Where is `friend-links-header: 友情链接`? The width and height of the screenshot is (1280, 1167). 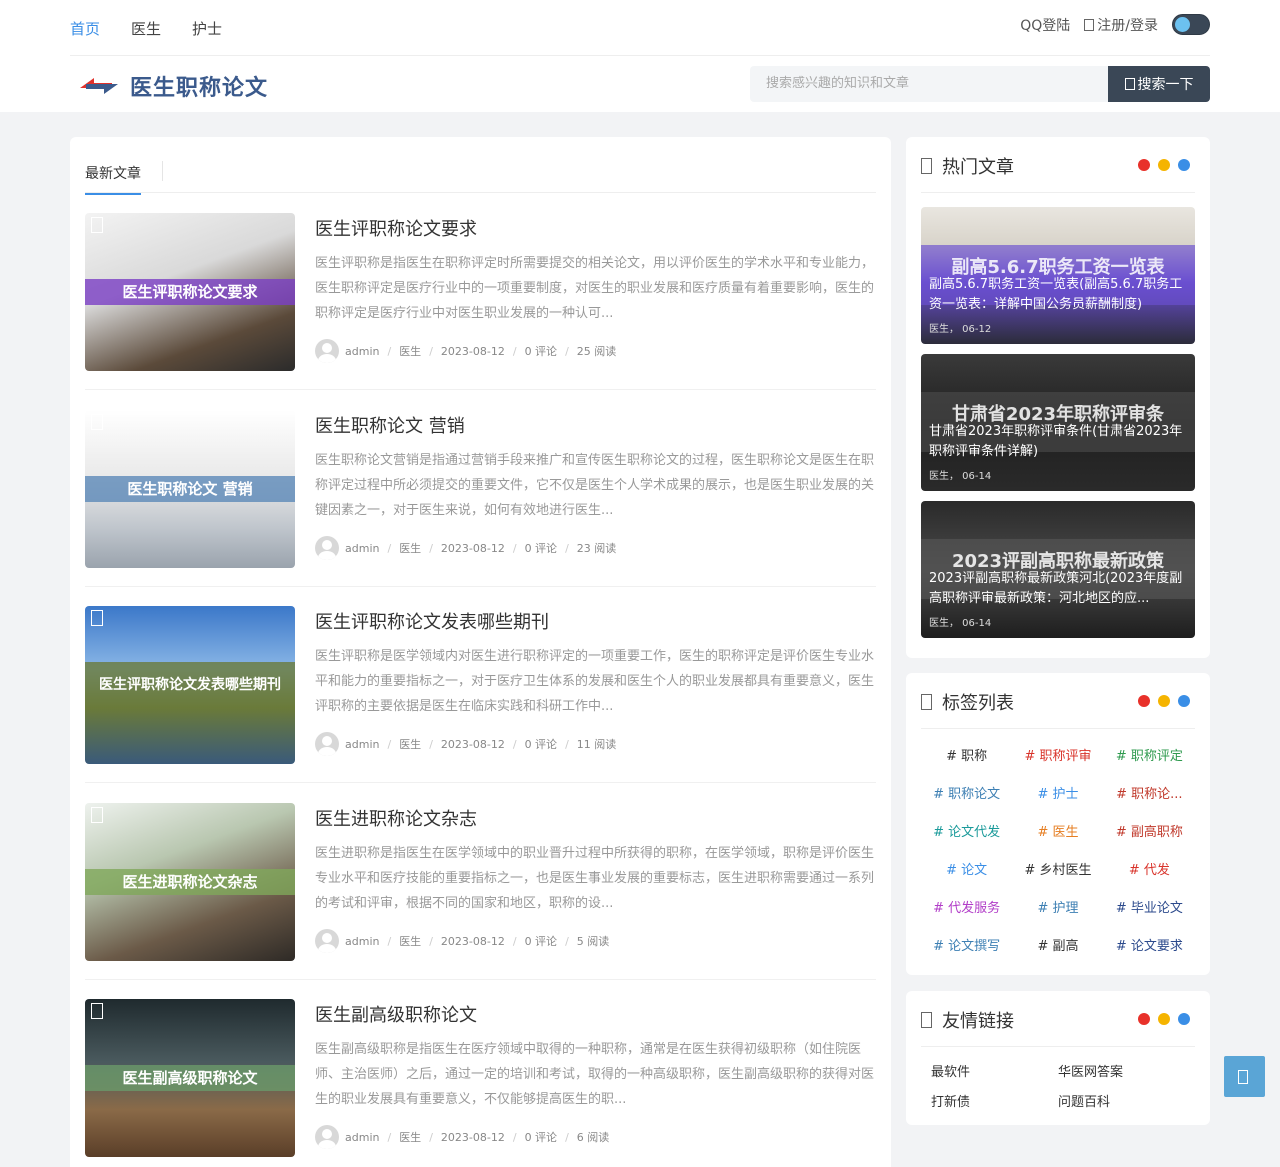 friend-links-header: 友情链接 is located at coordinates (1058, 1026).